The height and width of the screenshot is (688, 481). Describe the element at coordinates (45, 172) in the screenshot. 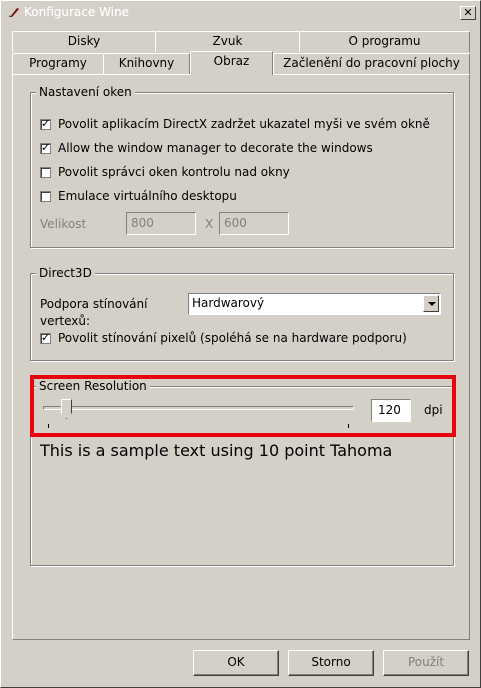

I see `checkbox-wm-control` at that location.